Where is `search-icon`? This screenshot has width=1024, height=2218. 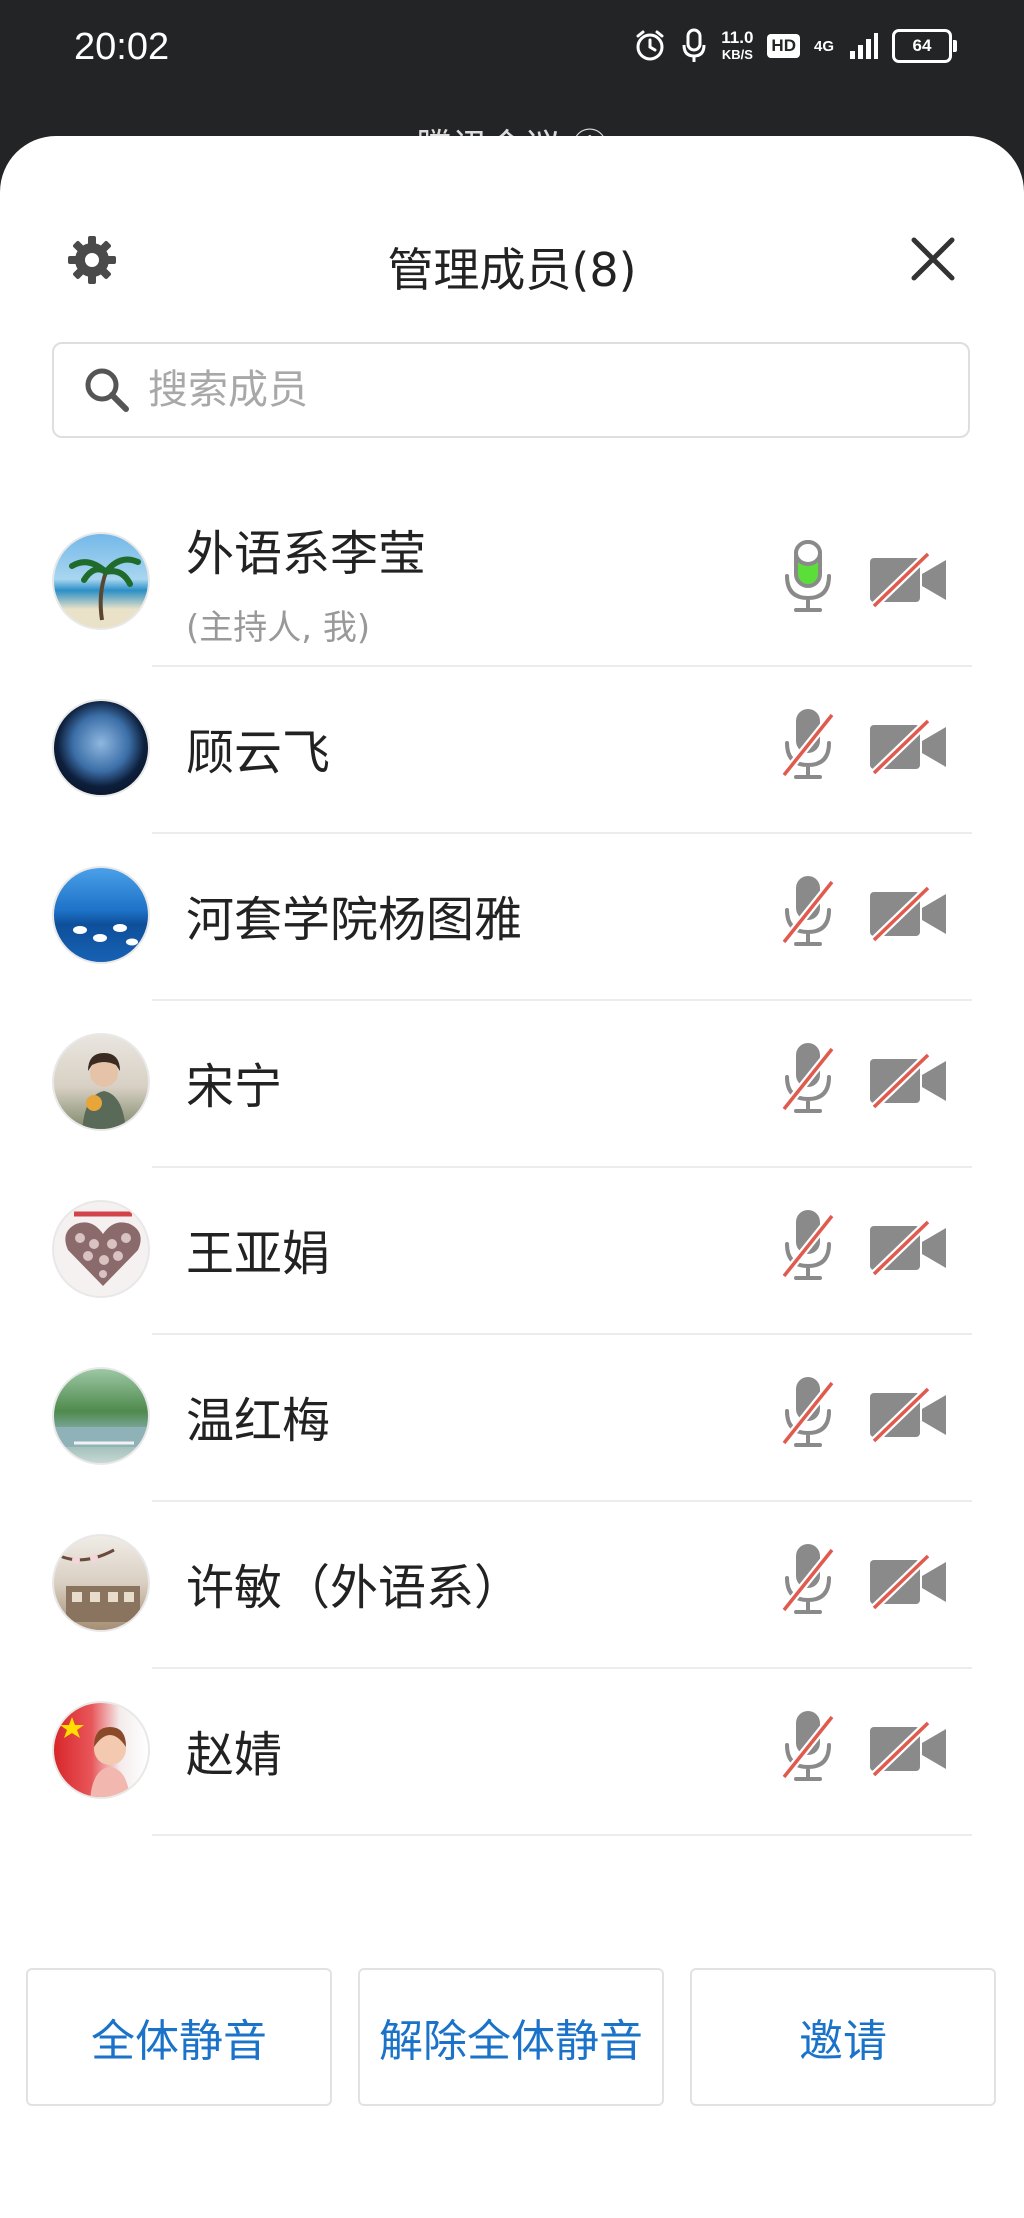
search-icon is located at coordinates (107, 390).